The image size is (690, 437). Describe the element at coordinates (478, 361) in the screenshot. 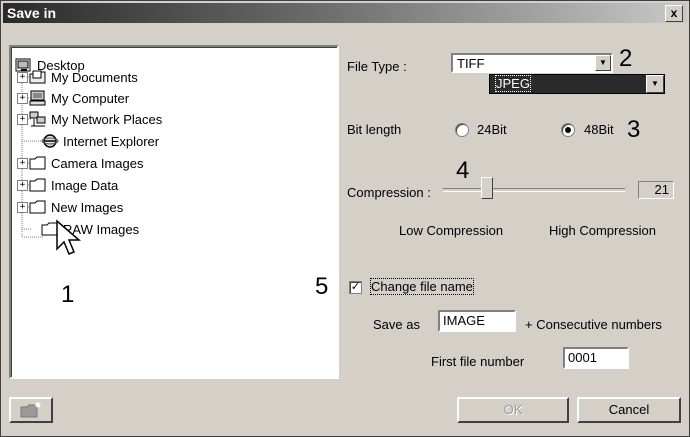

I see `first-file-number-label: First file number` at that location.